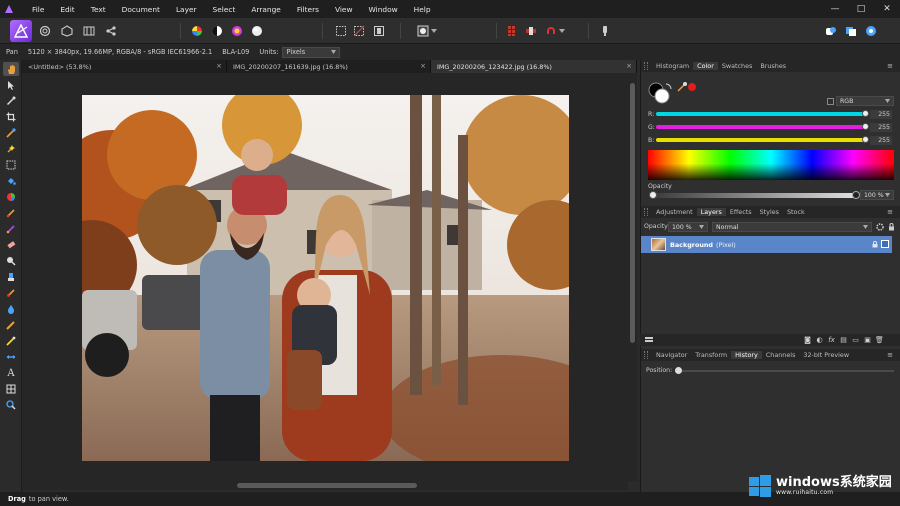 The image size is (900, 506). I want to click on tab-histogram: Histogram, so click(672, 66).